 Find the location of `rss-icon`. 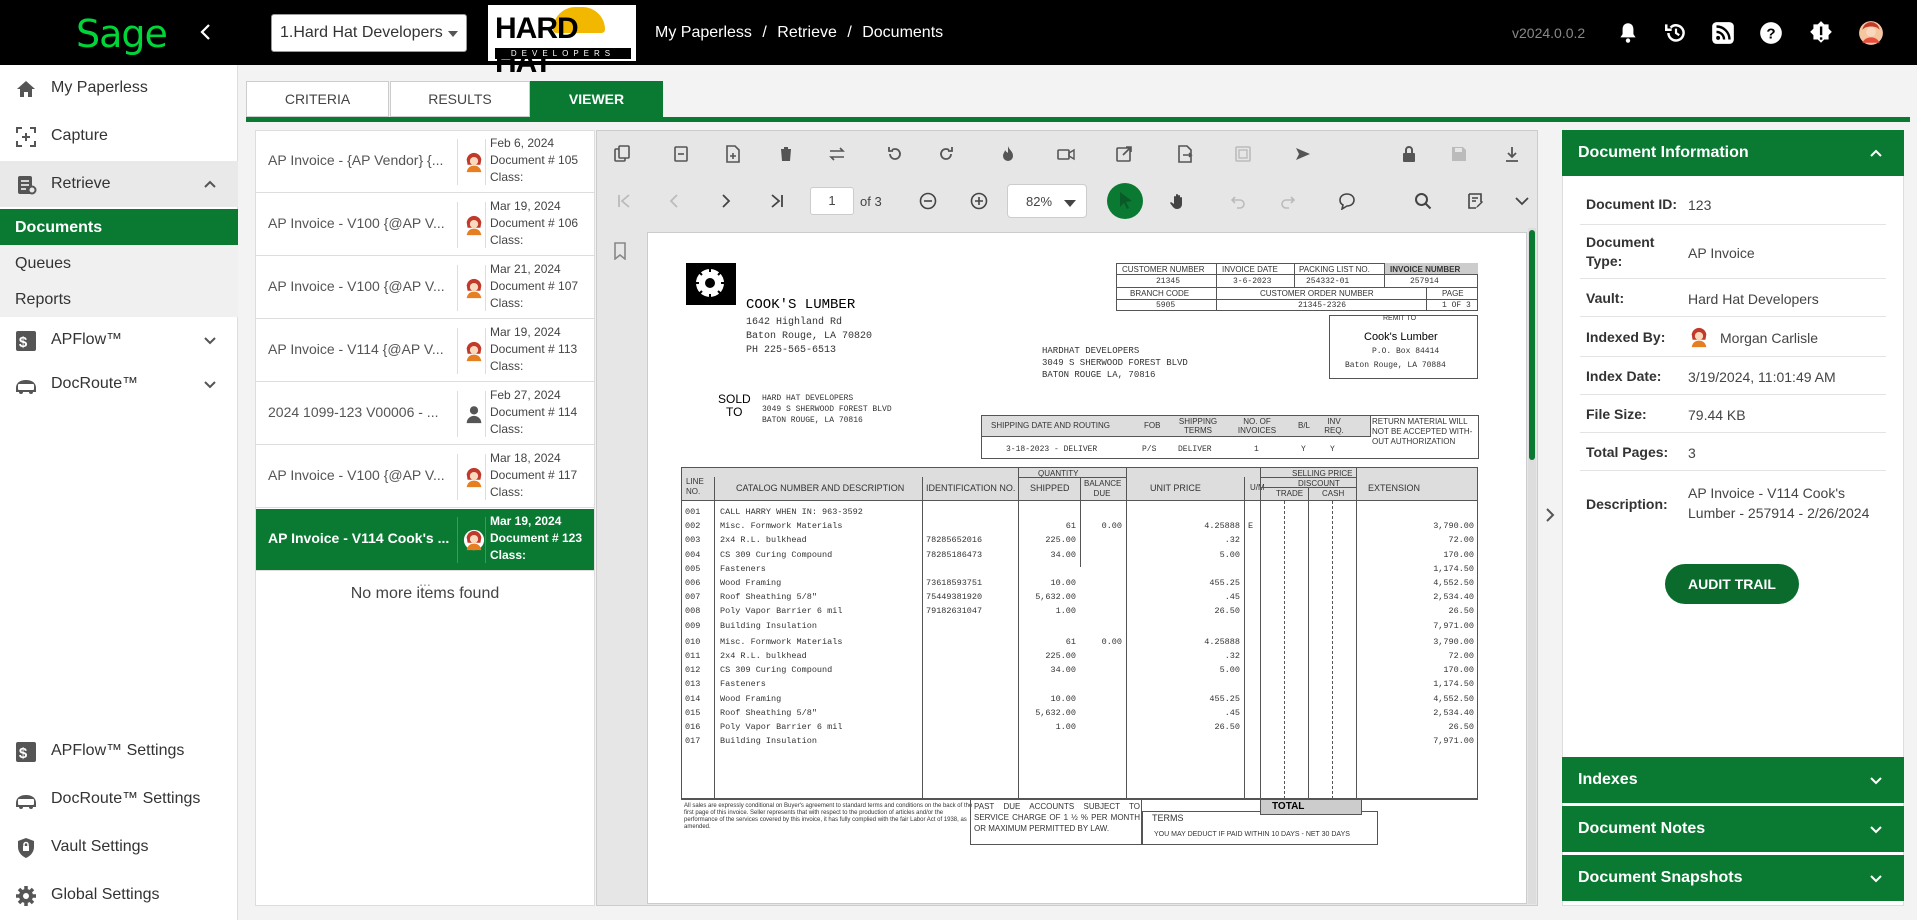

rss-icon is located at coordinates (1723, 33).